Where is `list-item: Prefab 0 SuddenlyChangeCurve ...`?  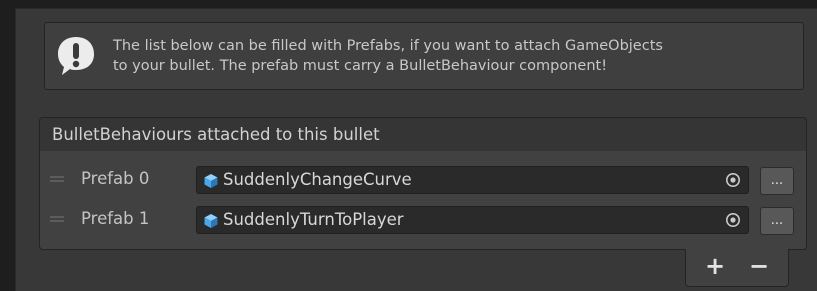 list-item: Prefab 0 SuddenlyChangeCurve ... is located at coordinates (423, 180).